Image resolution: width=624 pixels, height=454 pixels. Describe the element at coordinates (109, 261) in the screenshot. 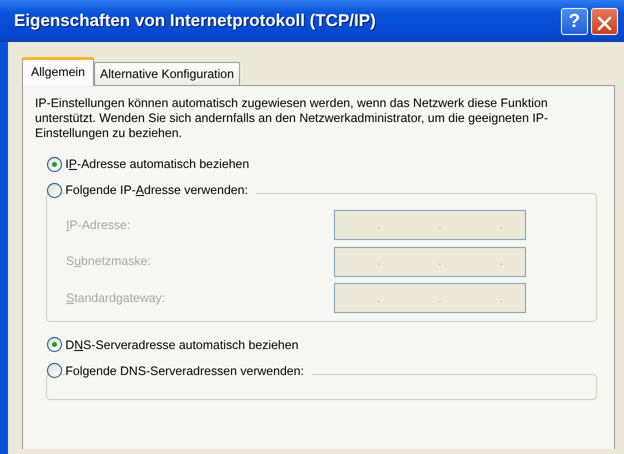

I see `field-label: Subnetzmaske:` at that location.